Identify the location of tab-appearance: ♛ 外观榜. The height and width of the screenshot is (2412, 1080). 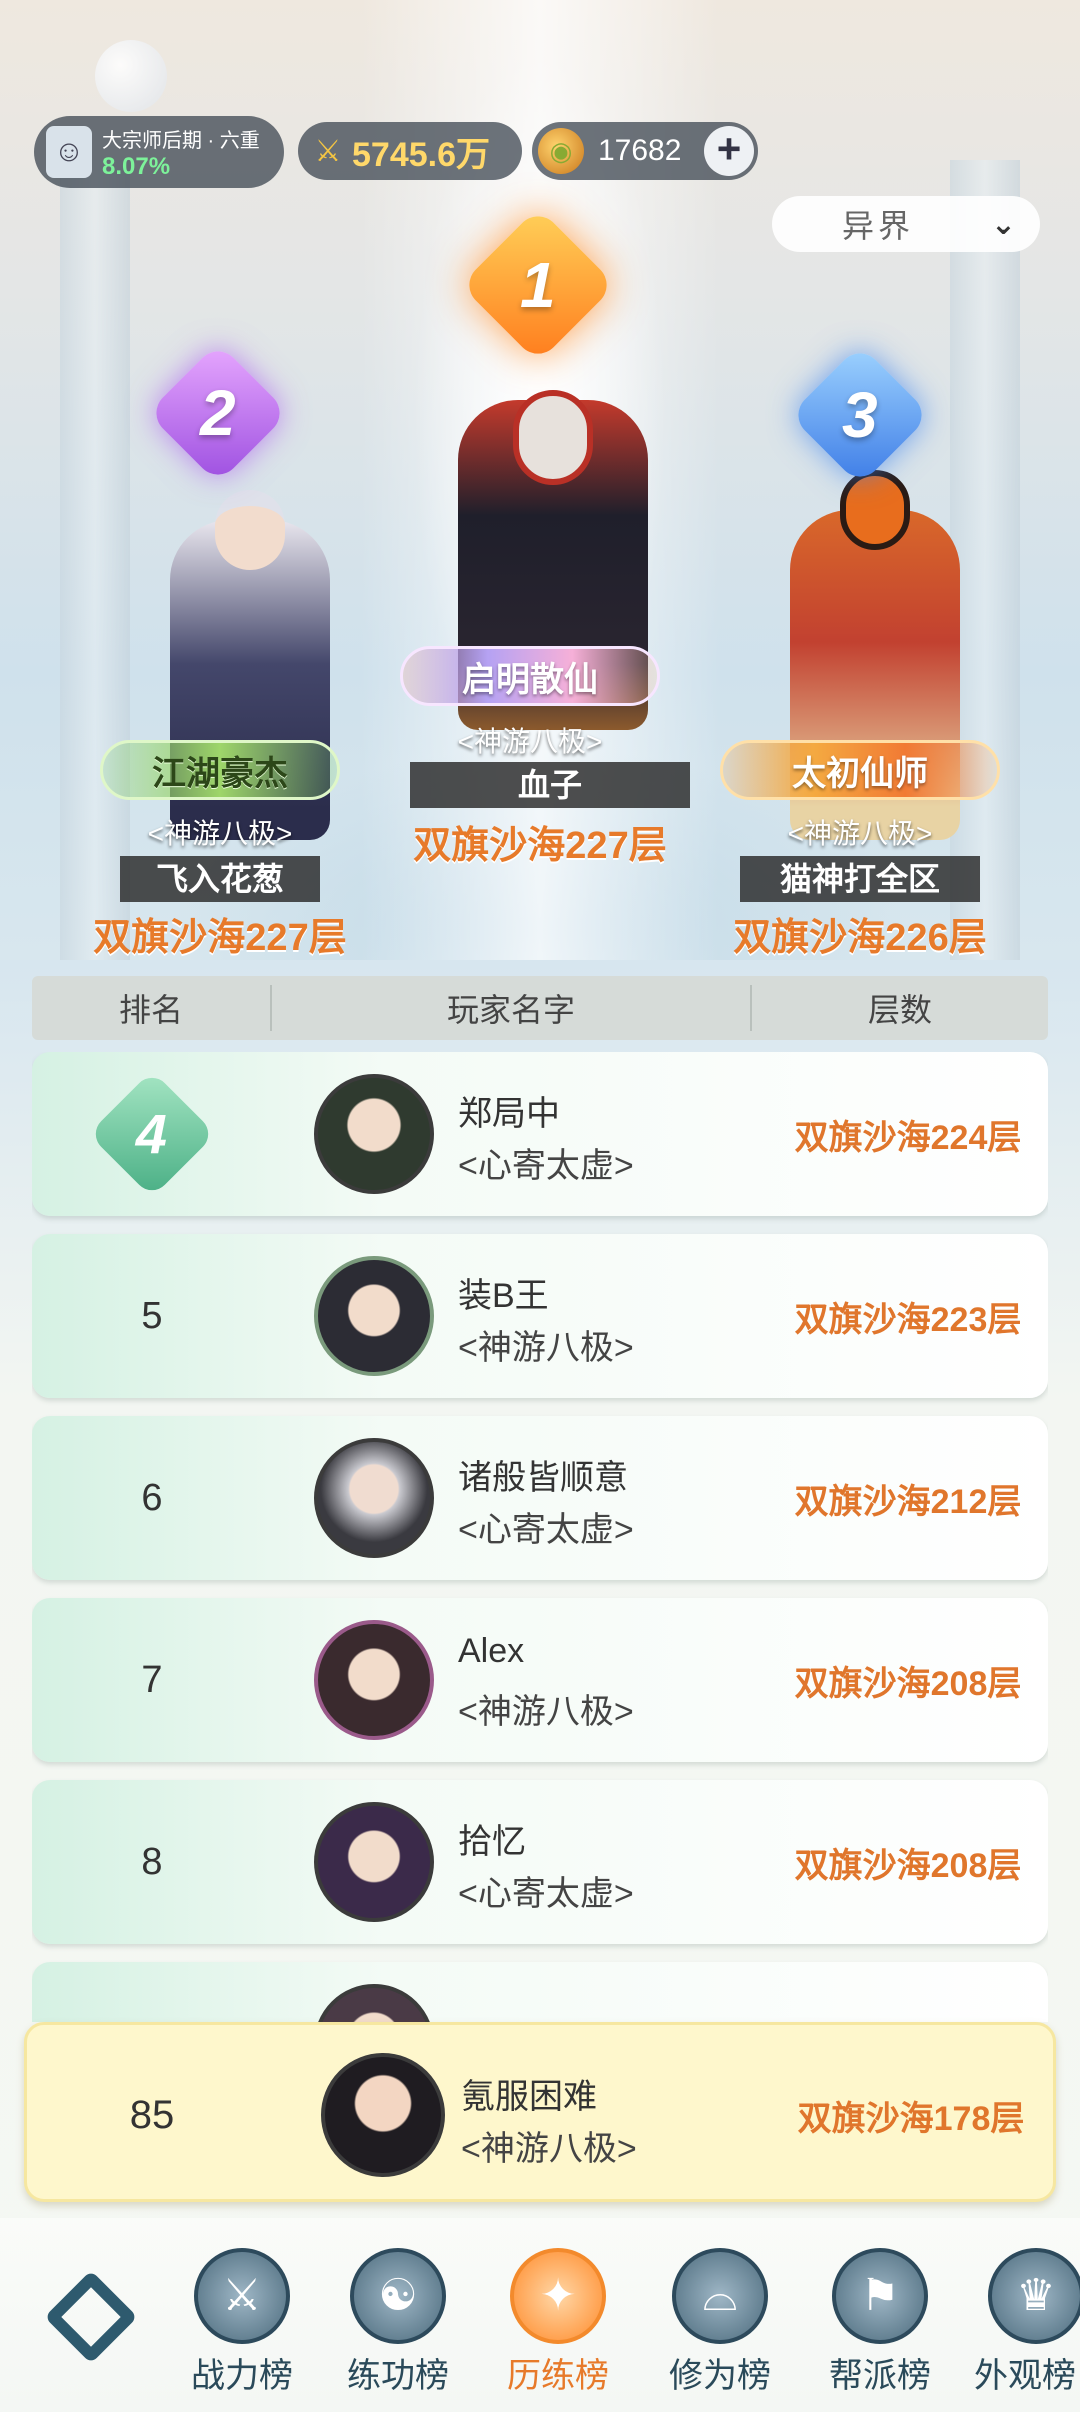
(1019, 2330).